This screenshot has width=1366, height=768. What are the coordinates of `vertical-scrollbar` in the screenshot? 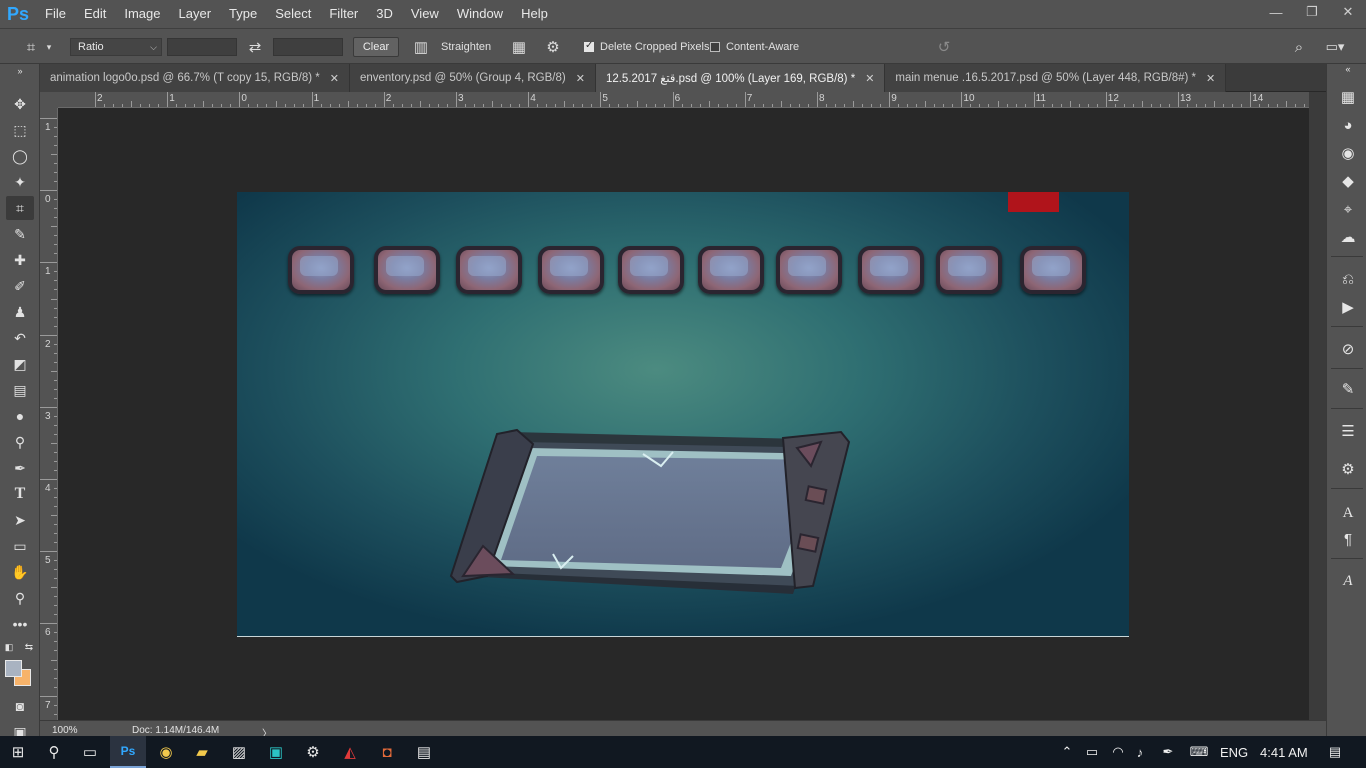 It's located at (1317, 406).